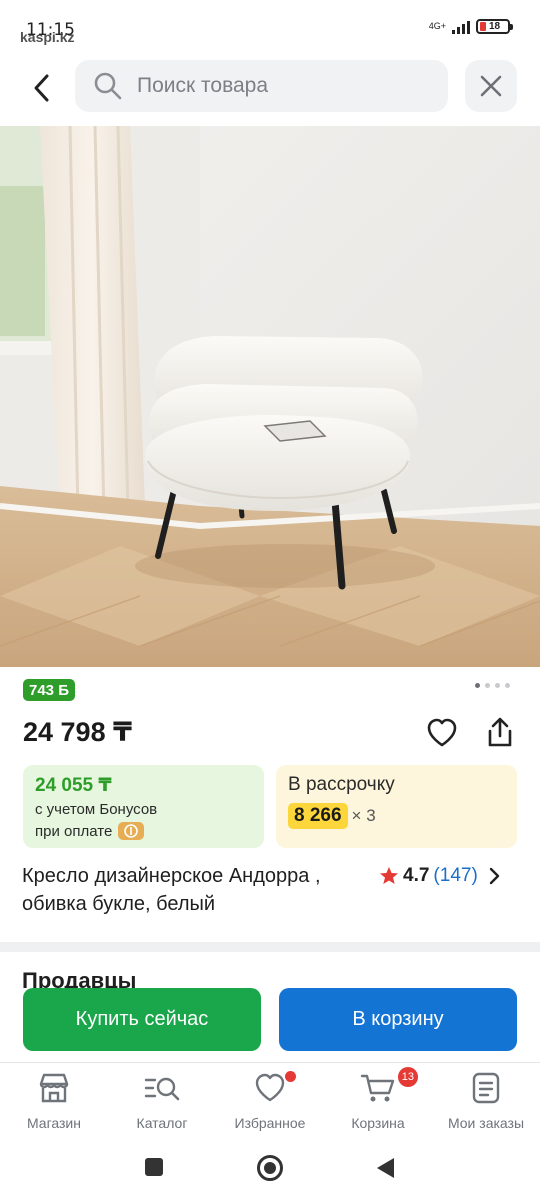 The width and height of the screenshot is (540, 1200). I want to click on catalog-search-icon, so click(162, 1088).